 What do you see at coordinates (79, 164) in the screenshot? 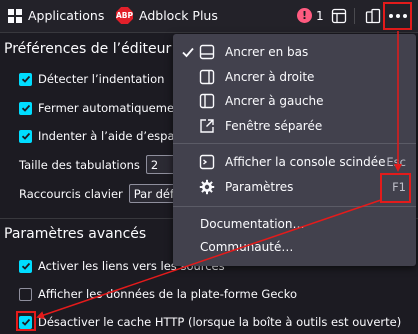
I see `tab-size-label: Taille des tabulations` at bounding box center [79, 164].